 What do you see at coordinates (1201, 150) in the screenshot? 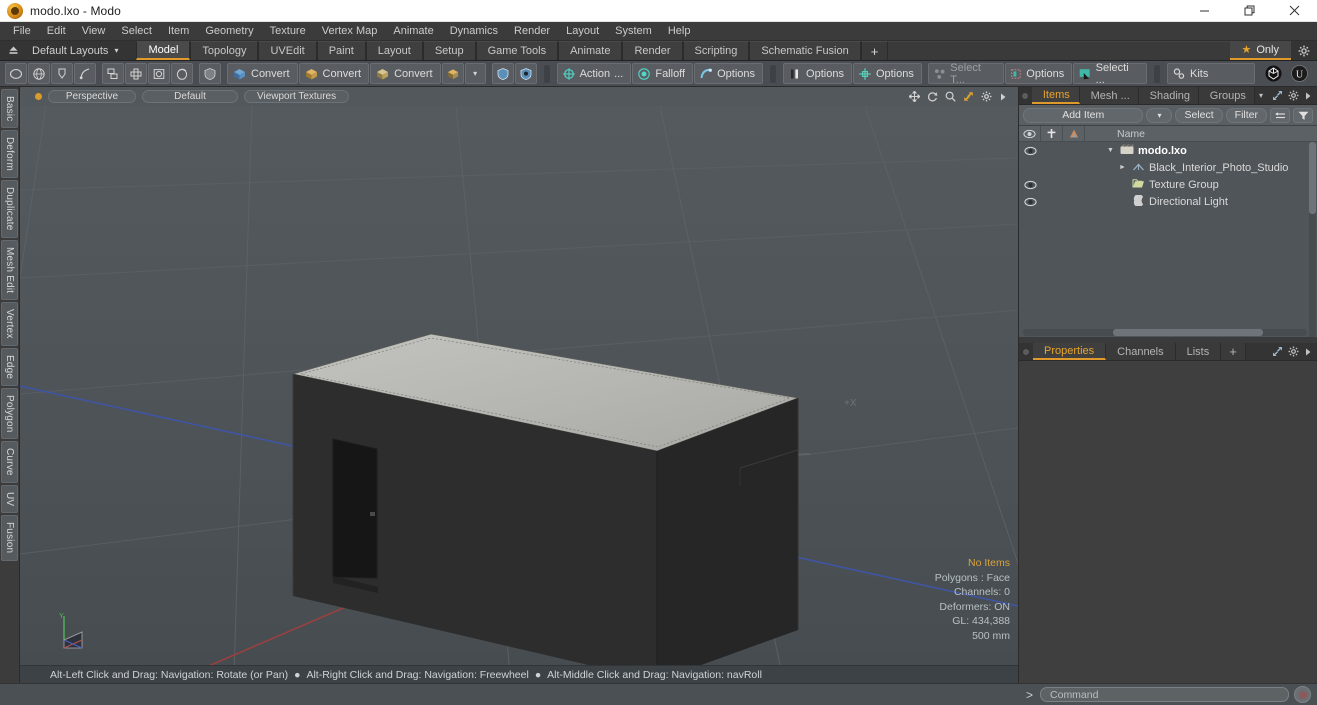
I see `row-name-cell: ▼ modo.lxo` at bounding box center [1201, 150].